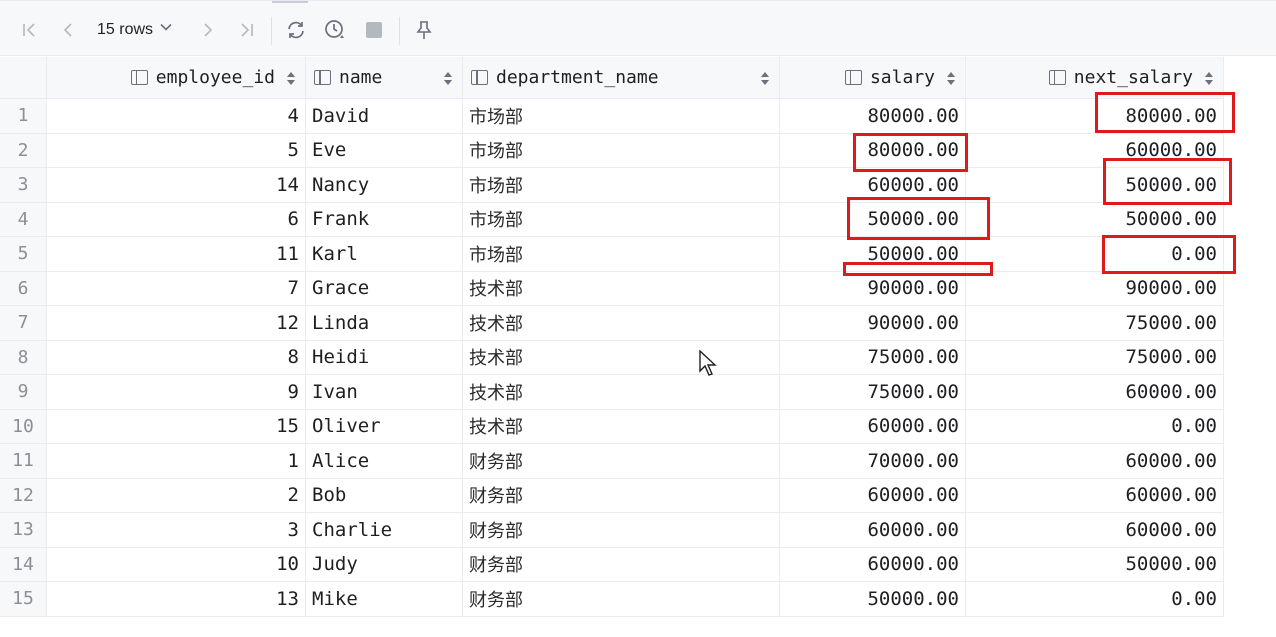 The width and height of the screenshot is (1276, 637). Describe the element at coordinates (384, 78) in the screenshot. I see `column-header-name: name` at that location.